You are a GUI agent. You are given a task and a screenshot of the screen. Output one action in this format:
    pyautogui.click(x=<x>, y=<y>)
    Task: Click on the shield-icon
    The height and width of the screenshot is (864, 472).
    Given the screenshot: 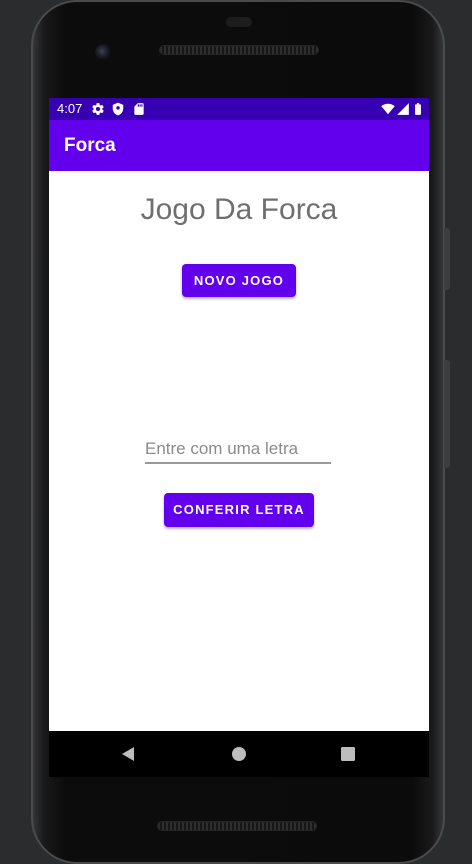 What is the action you would take?
    pyautogui.click(x=118, y=109)
    